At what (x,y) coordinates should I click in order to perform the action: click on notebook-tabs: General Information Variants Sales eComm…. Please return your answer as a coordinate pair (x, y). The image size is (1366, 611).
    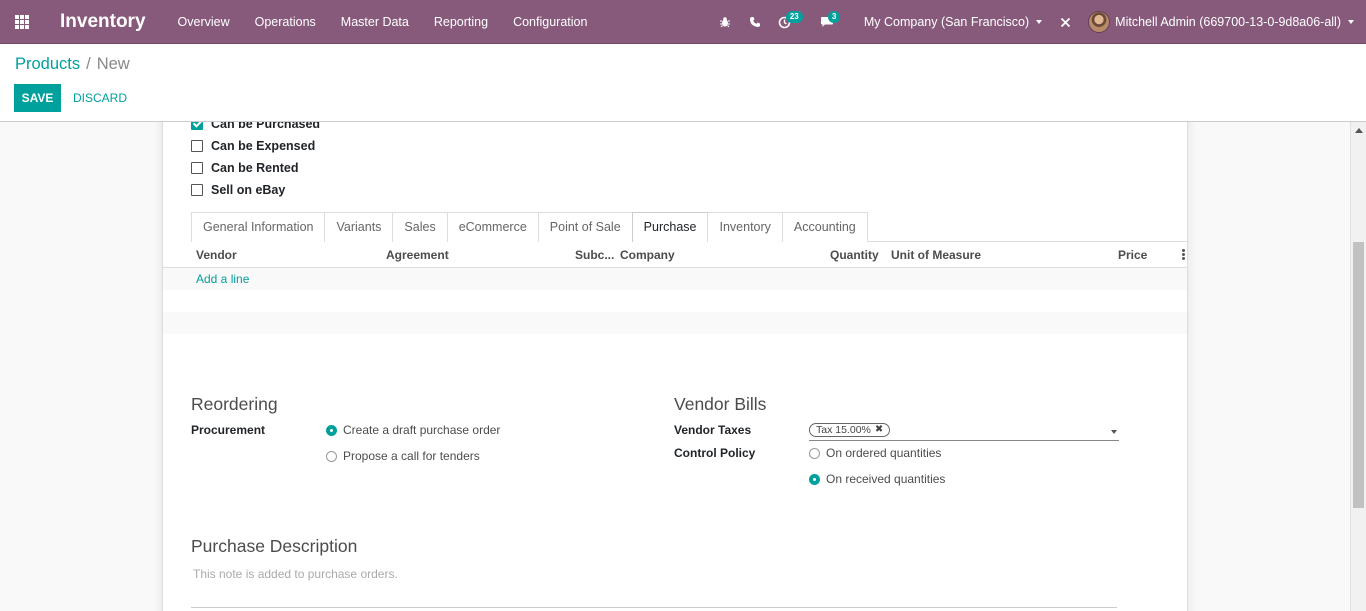
    Looking at the image, I should click on (689, 227).